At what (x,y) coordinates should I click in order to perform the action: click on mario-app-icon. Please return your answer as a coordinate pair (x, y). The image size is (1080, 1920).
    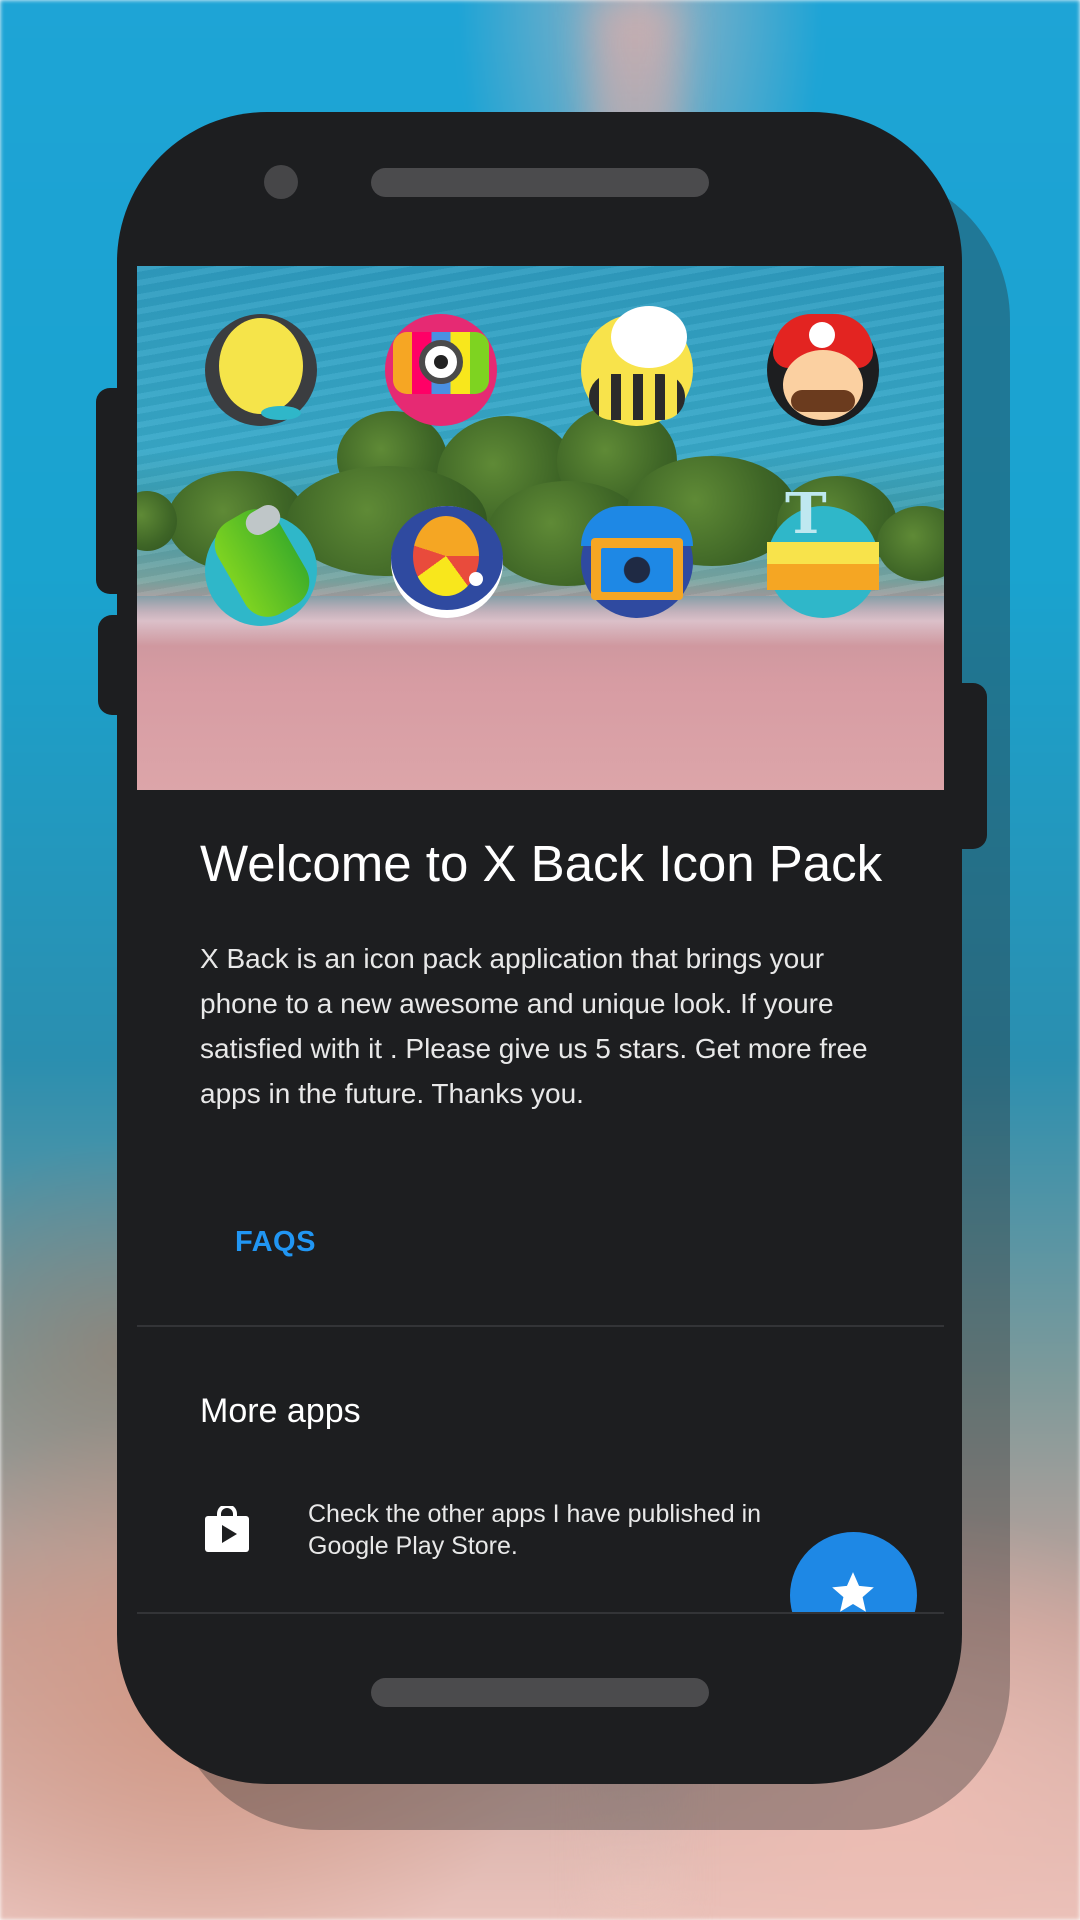
    Looking at the image, I should click on (823, 370).